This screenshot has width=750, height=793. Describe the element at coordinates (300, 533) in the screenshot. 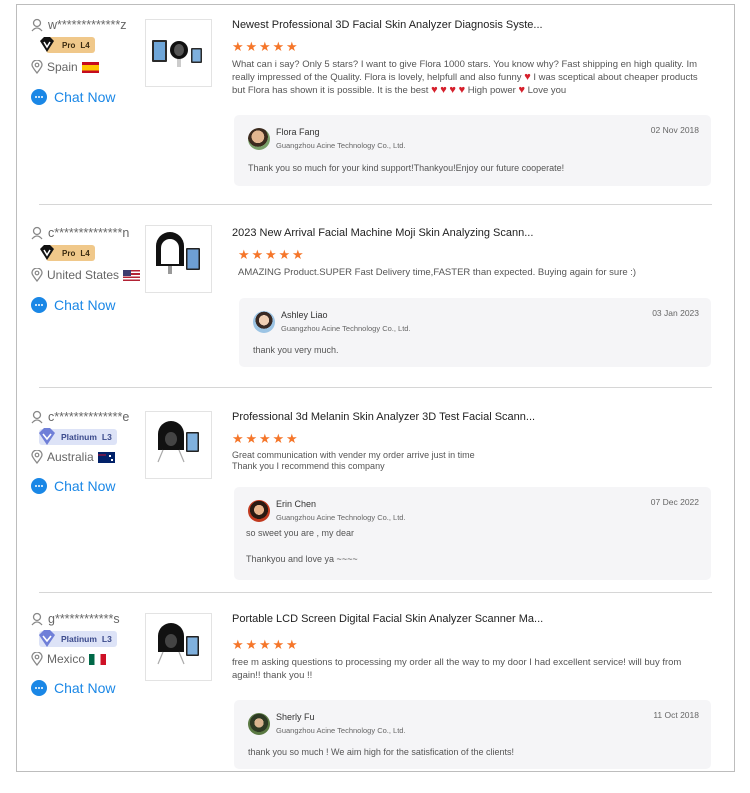

I see `reply-message: so sweet you are , my dear` at that location.